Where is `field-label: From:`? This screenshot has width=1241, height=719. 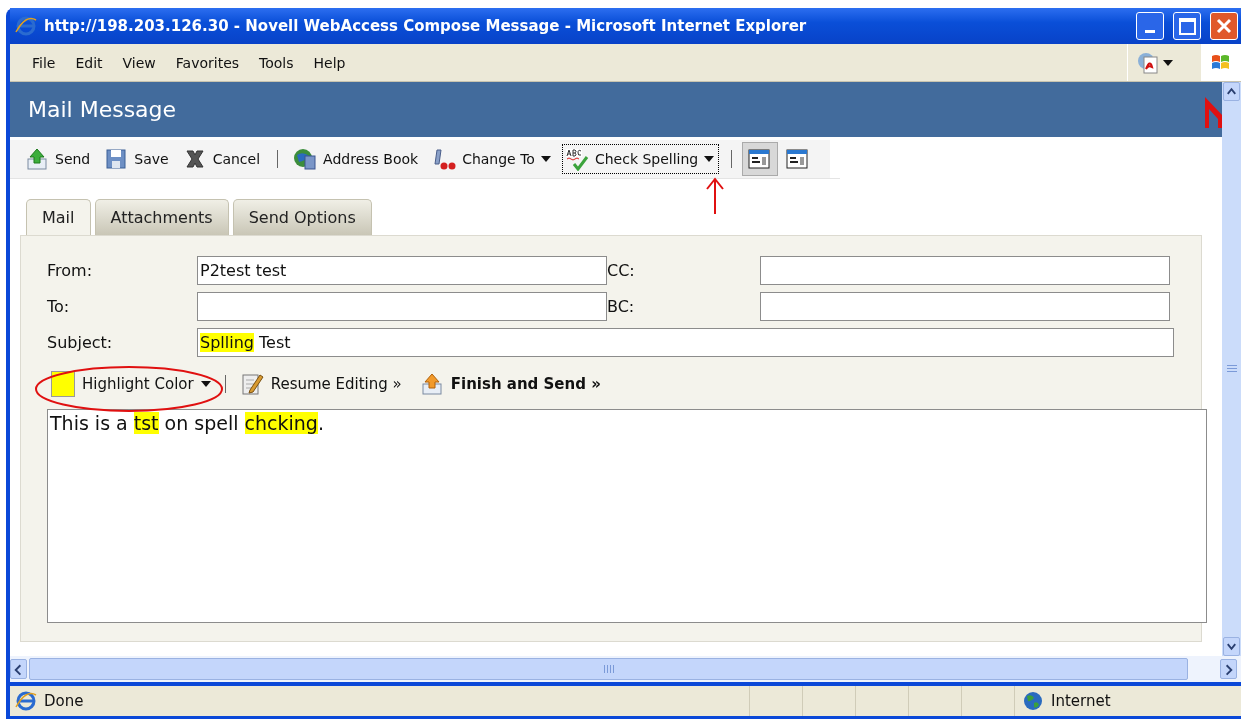
field-label: From: is located at coordinates (70, 270).